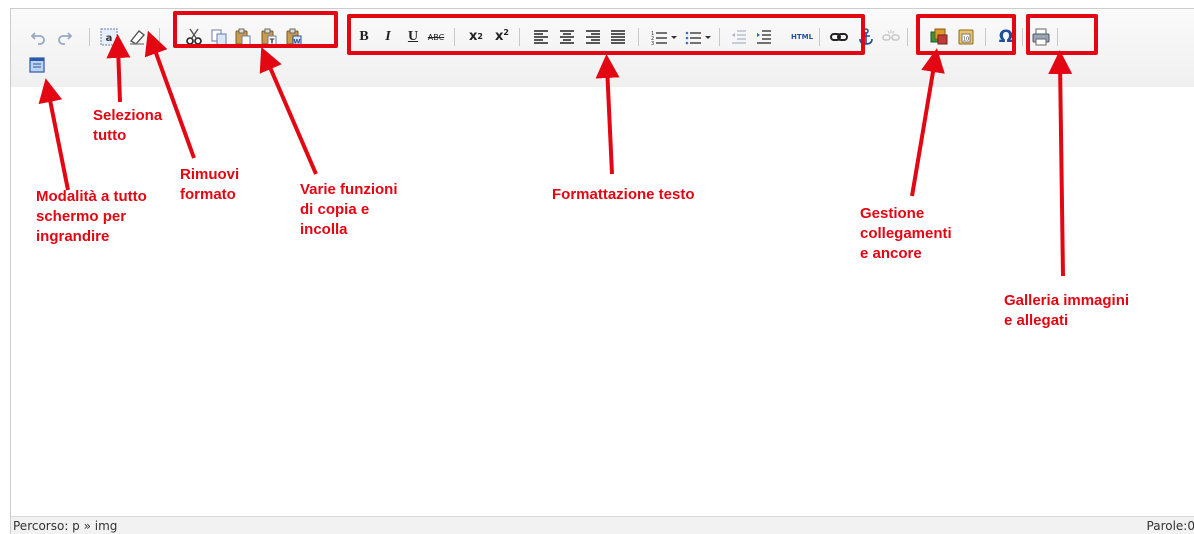 The image size is (1194, 534). Describe the element at coordinates (1067, 310) in the screenshot. I see `annotation-media: Galleria immagini e allegati` at that location.